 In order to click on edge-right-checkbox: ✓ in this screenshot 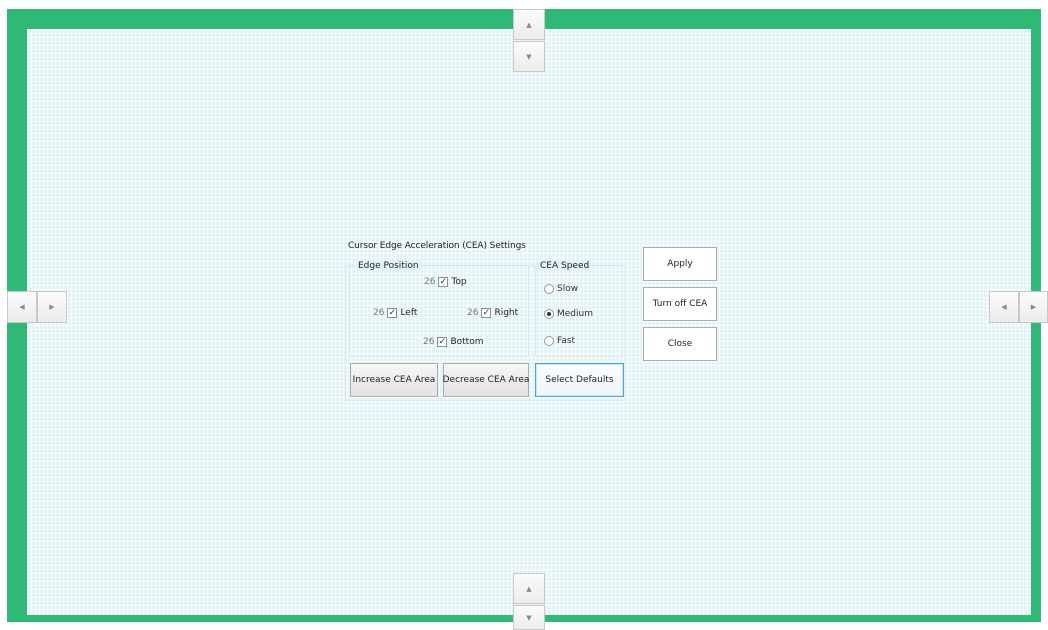, I will do `click(486, 313)`.